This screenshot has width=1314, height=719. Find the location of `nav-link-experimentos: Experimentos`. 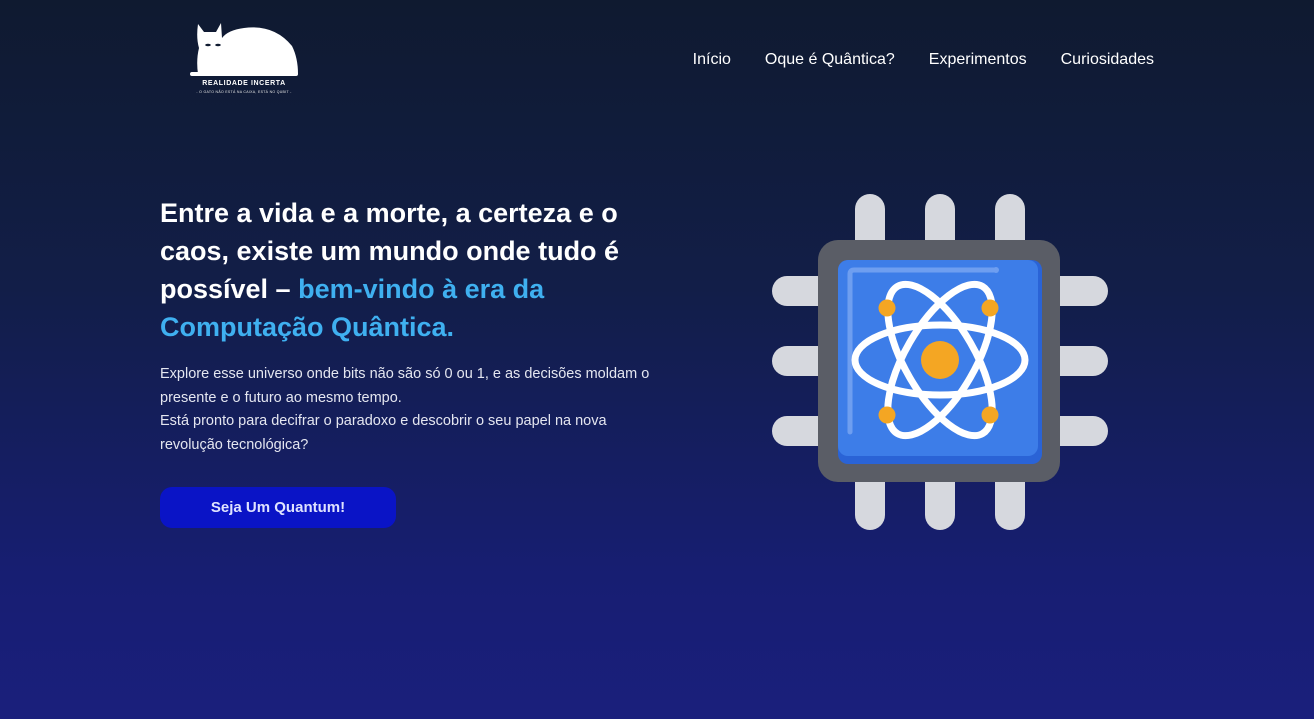

nav-link-experimentos: Experimentos is located at coordinates (978, 60).